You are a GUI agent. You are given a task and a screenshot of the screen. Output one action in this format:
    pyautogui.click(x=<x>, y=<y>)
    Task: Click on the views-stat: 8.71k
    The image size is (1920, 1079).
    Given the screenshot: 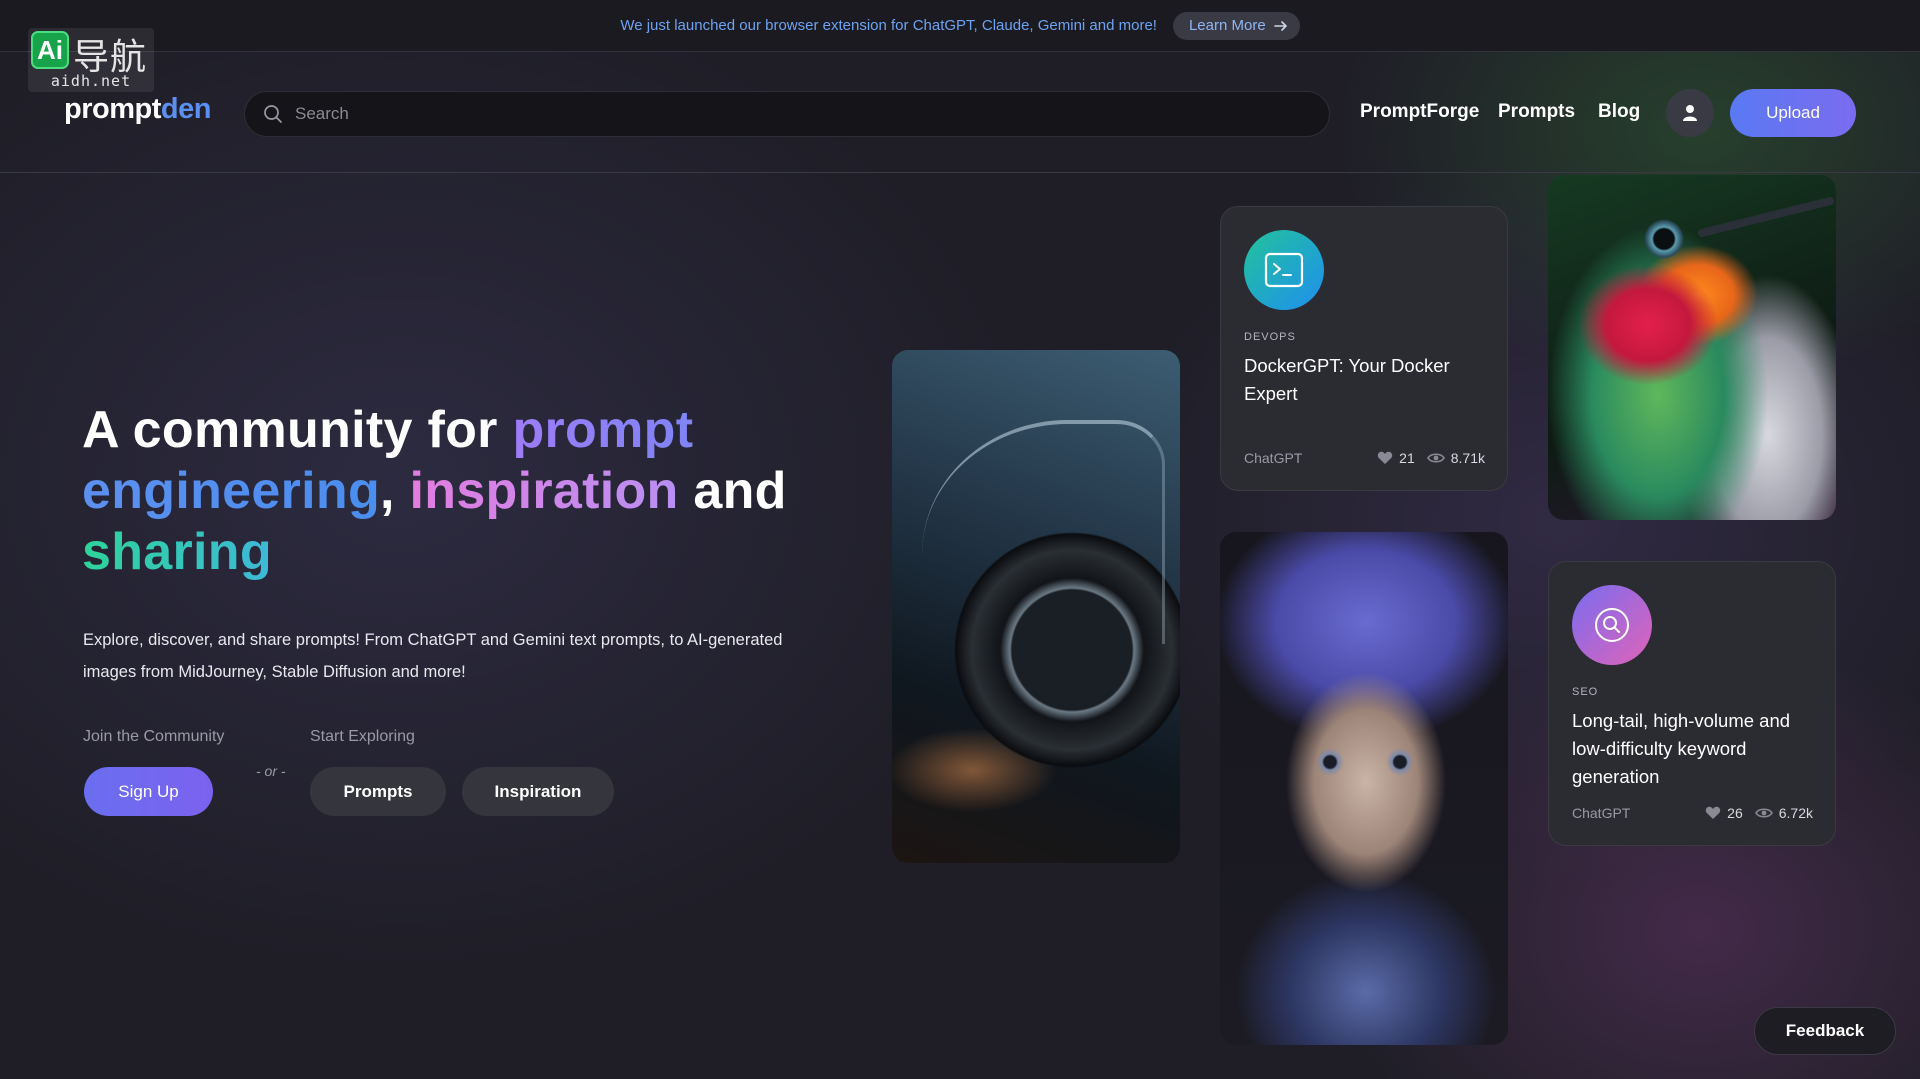 What is the action you would take?
    pyautogui.click(x=1455, y=458)
    